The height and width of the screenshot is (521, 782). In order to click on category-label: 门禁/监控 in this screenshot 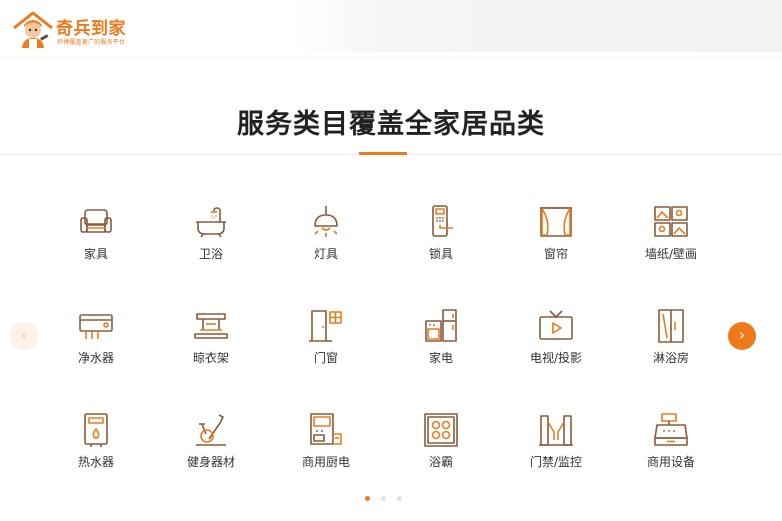, I will do `click(556, 462)`.